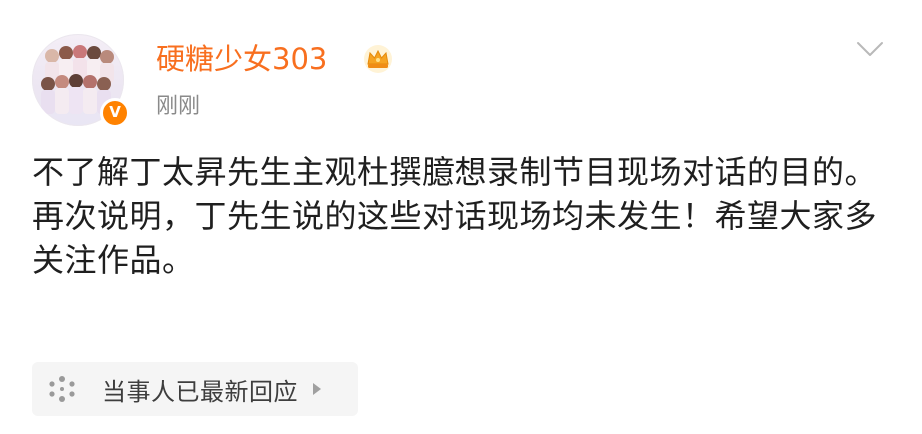  What do you see at coordinates (200, 391) in the screenshot?
I see `latest-response-label: 当事人已最新回应` at bounding box center [200, 391].